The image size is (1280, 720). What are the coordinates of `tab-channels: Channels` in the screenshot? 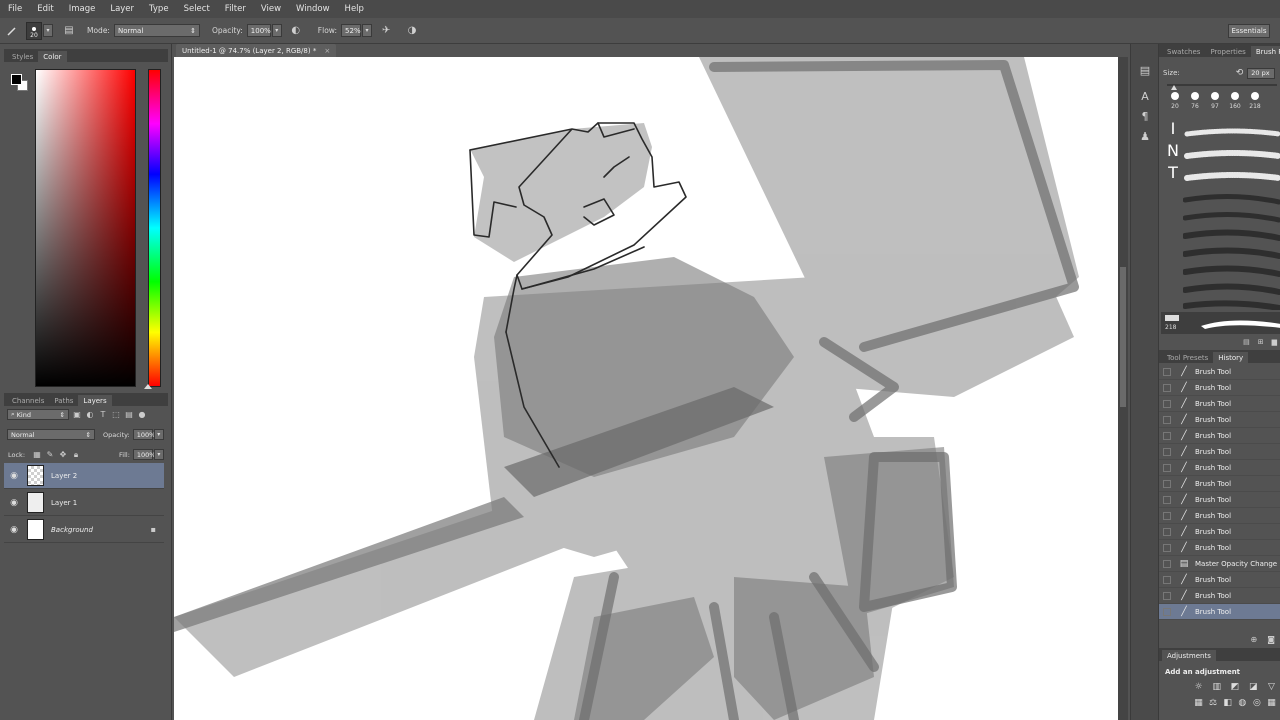 It's located at (28, 400).